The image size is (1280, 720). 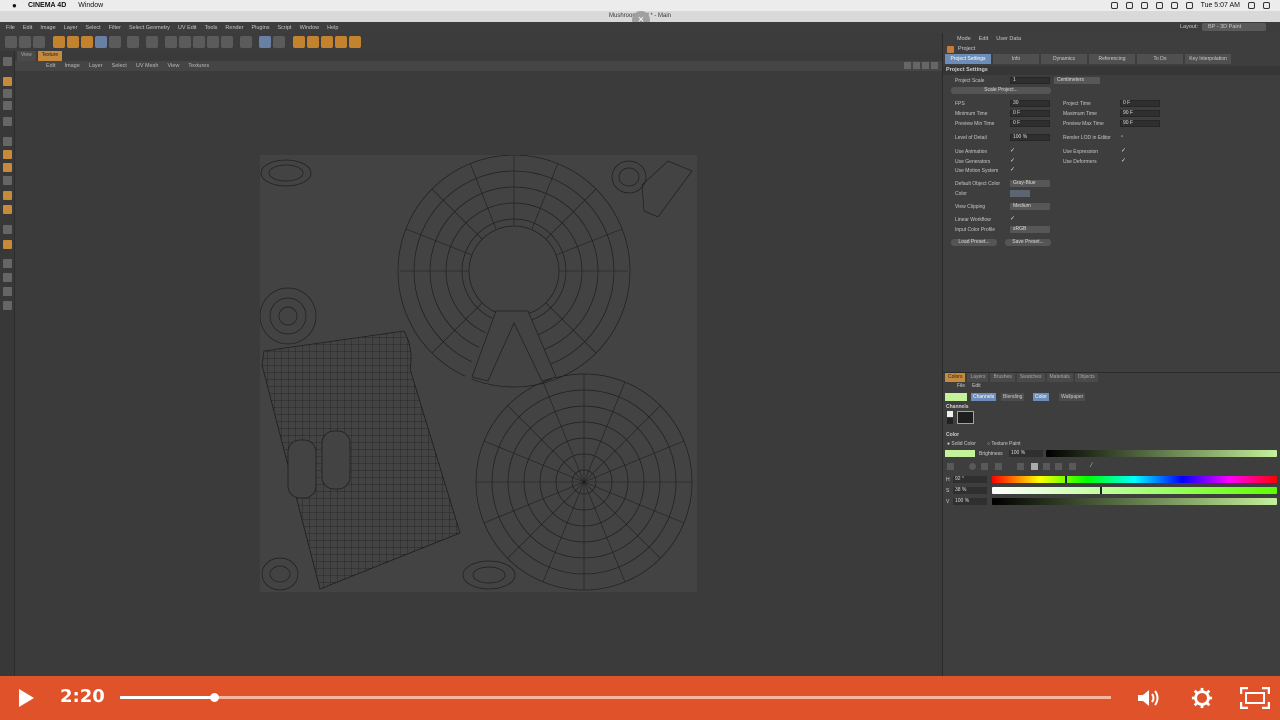 What do you see at coordinates (1030, 113) in the screenshot?
I see `min-time-field: 0 F` at bounding box center [1030, 113].